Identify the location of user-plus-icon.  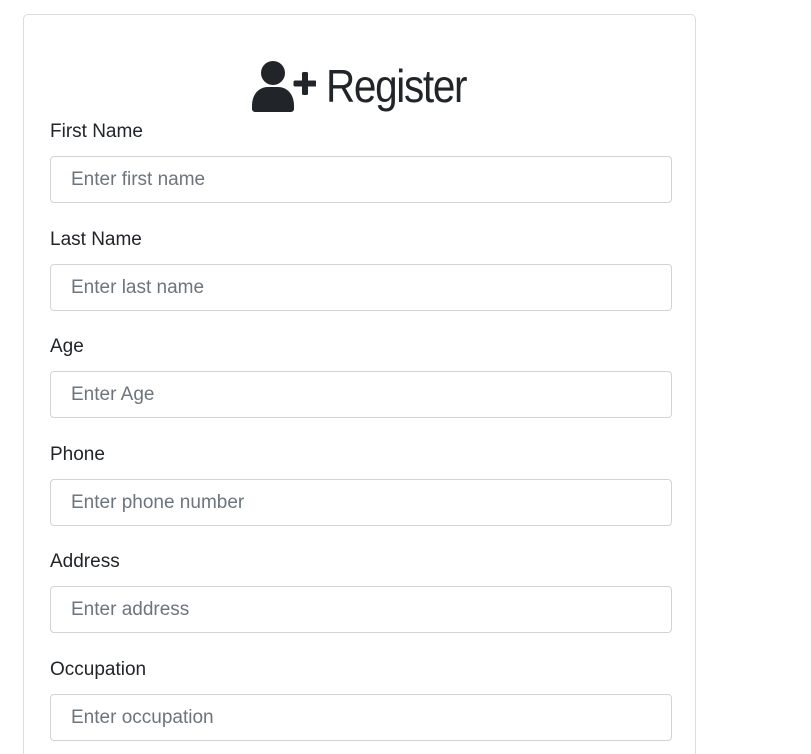
(283, 86).